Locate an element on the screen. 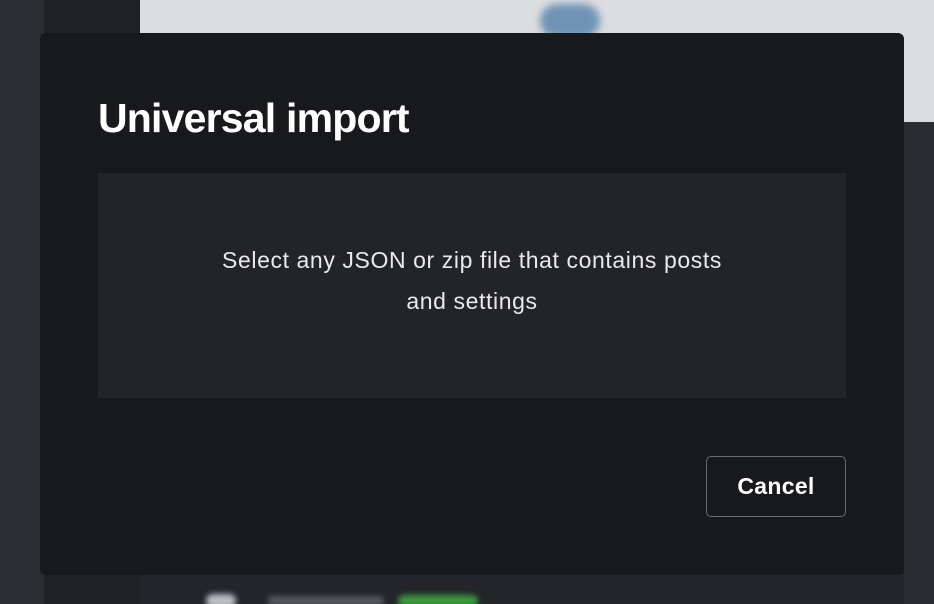  background-status-badge is located at coordinates (438, 599).